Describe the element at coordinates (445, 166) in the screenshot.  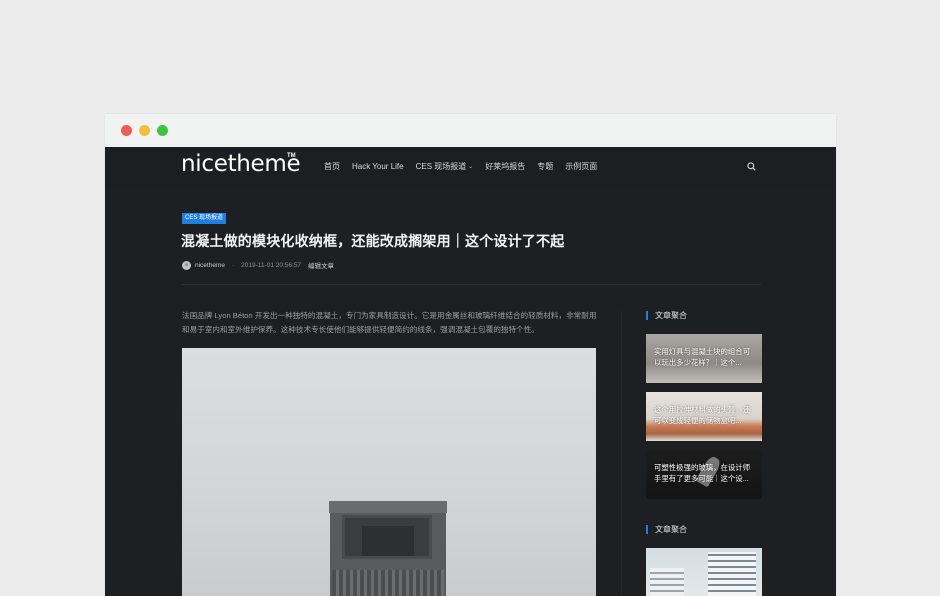
I see `nav-item-ces: CES 现场报道 ⌄` at that location.